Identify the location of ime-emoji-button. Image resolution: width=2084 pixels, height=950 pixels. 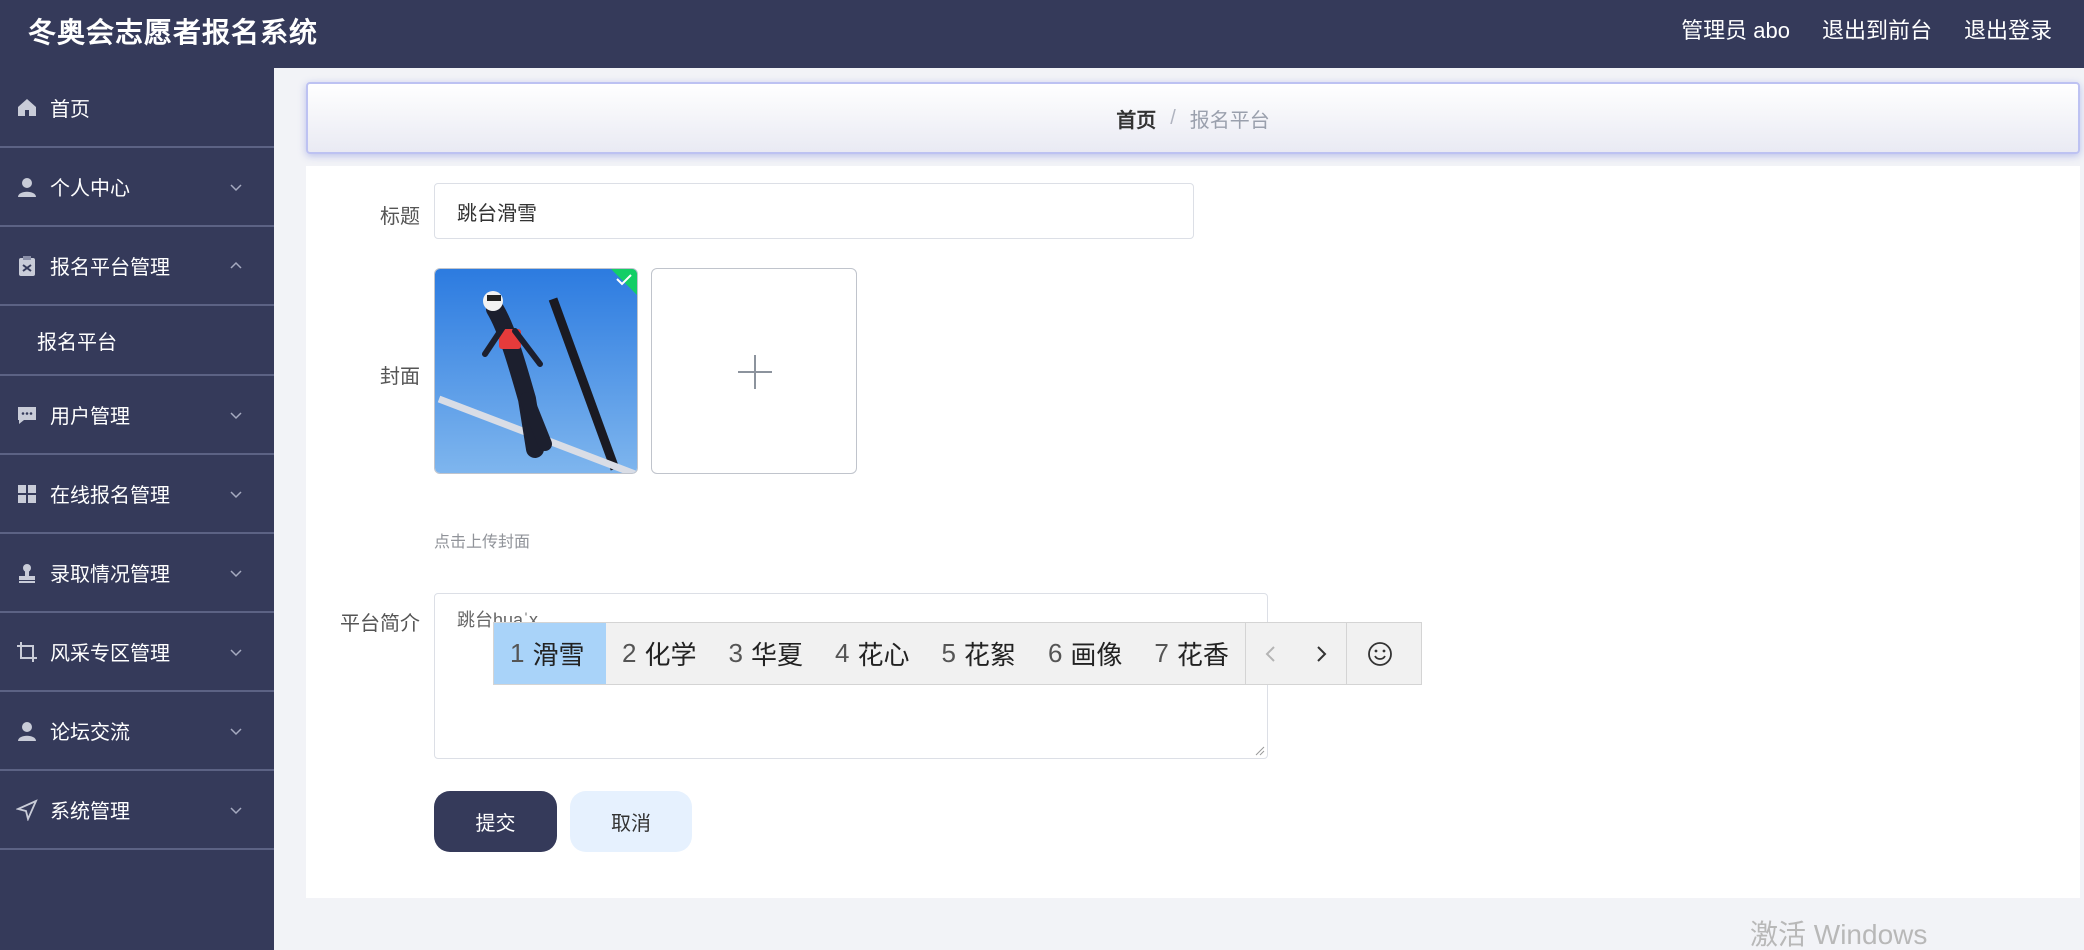
(1380, 653).